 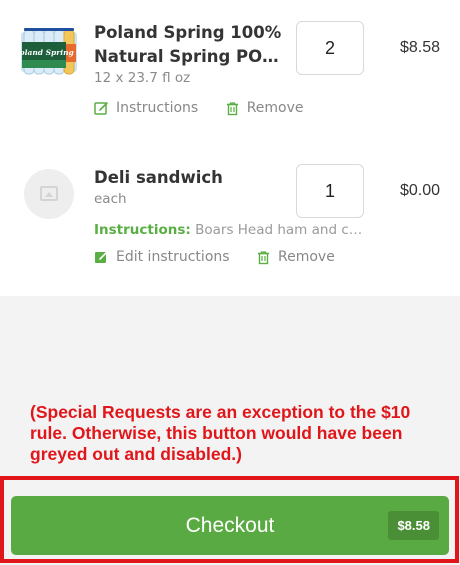 What do you see at coordinates (419, 47) in the screenshot?
I see `item-price: $8.58` at bounding box center [419, 47].